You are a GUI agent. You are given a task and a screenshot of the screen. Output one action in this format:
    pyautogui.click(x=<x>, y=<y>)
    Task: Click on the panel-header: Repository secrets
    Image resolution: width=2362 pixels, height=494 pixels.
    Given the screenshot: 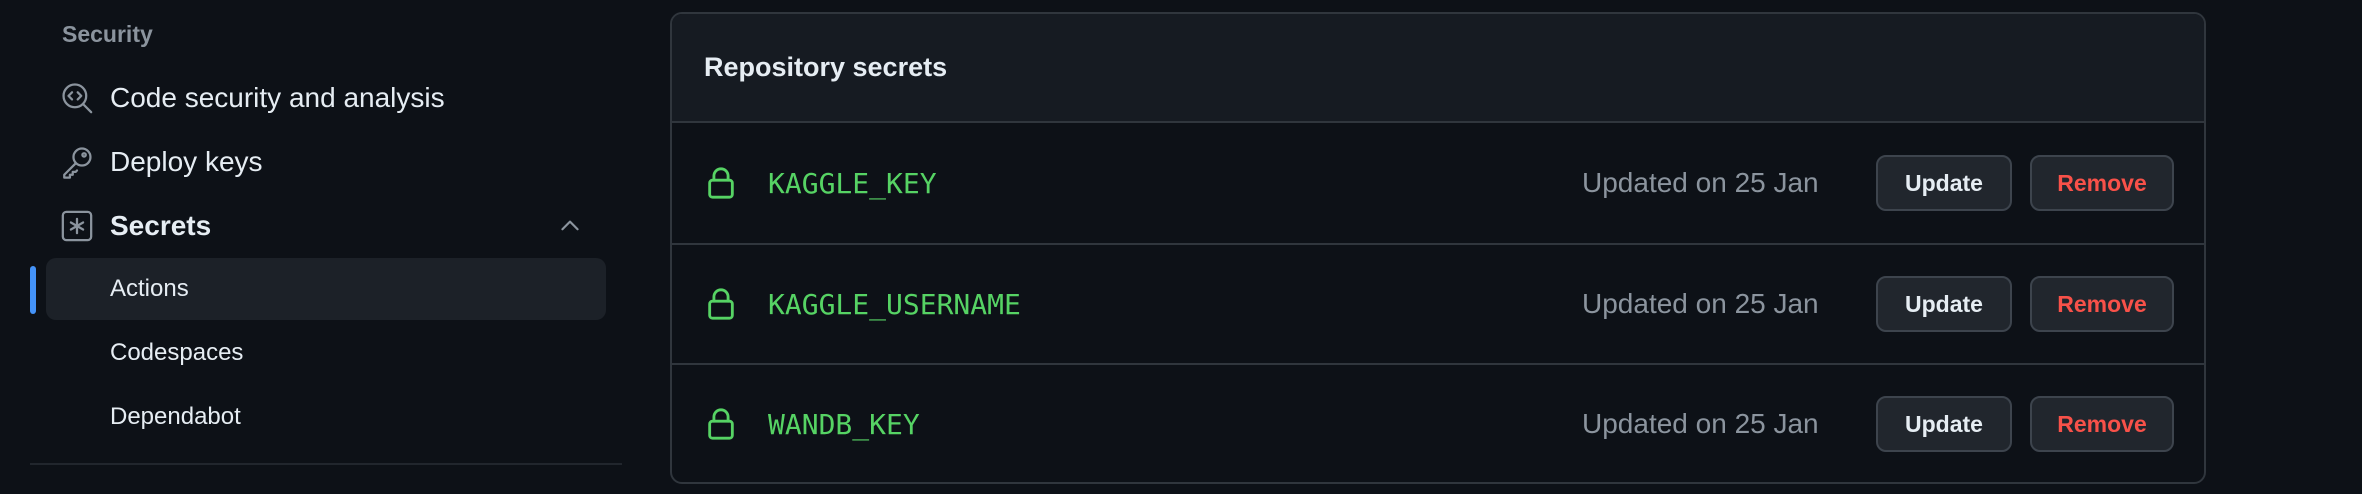 What is the action you would take?
    pyautogui.click(x=1438, y=68)
    